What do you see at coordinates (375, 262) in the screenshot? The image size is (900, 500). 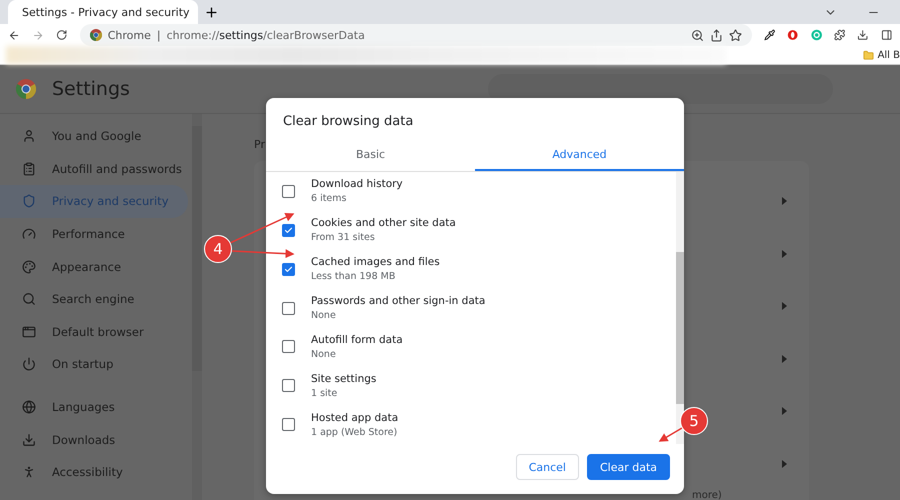 I see `option-label: Cached images and files` at bounding box center [375, 262].